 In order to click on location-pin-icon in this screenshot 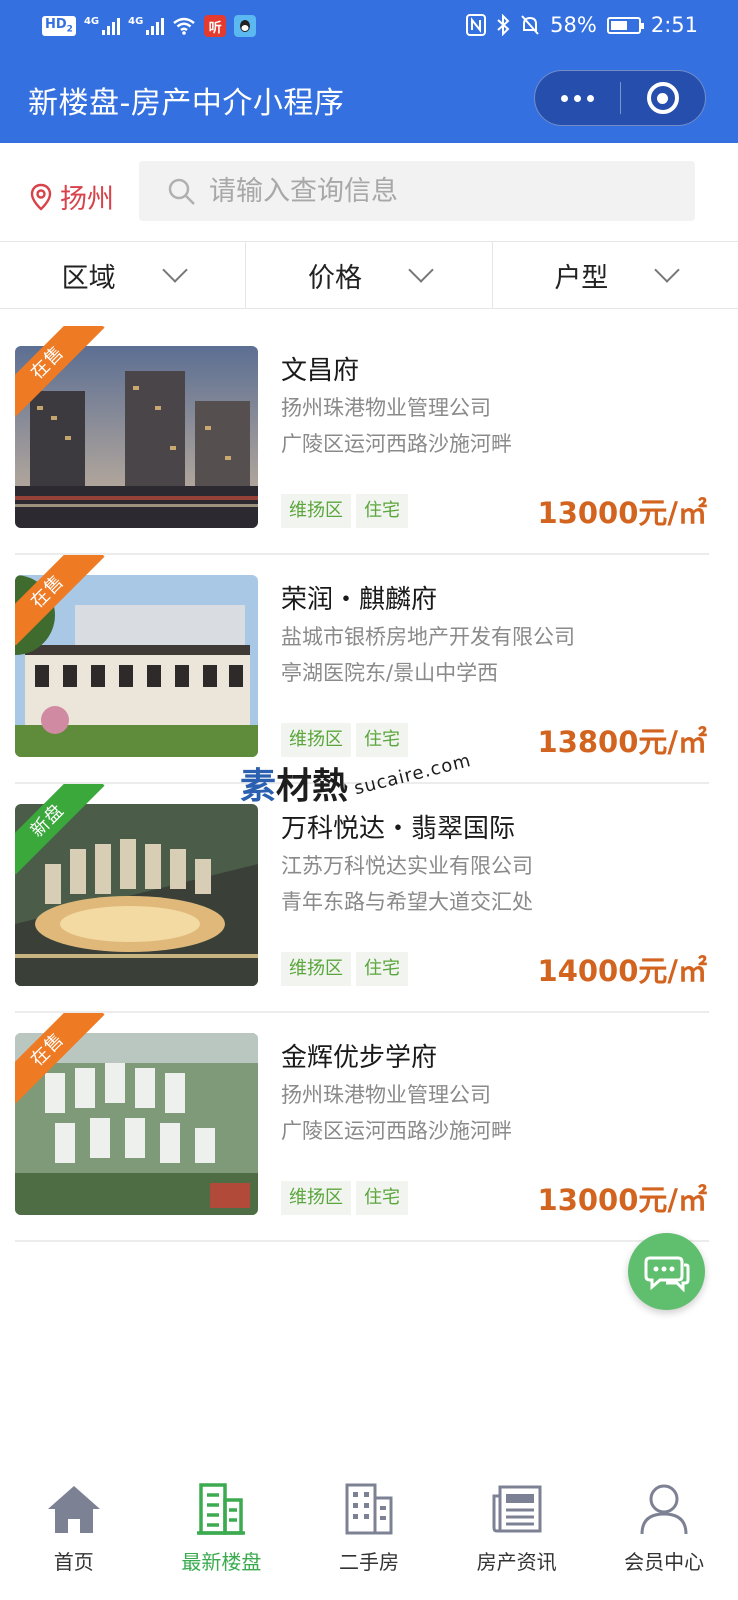, I will do `click(41, 197)`.